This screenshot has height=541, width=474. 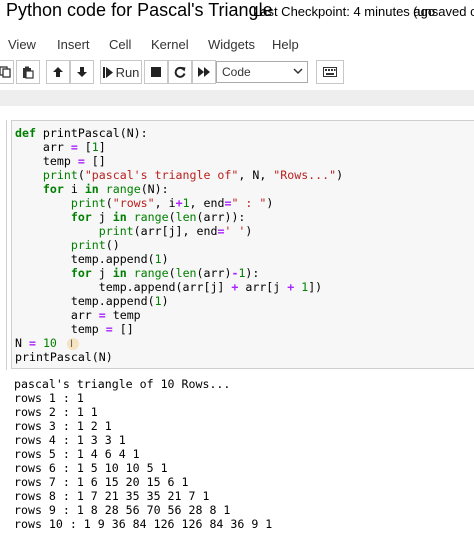 What do you see at coordinates (122, 510) in the screenshot?
I see `output-line: rows 9 : 1 8 28 56 70 56 28 8 1` at bounding box center [122, 510].